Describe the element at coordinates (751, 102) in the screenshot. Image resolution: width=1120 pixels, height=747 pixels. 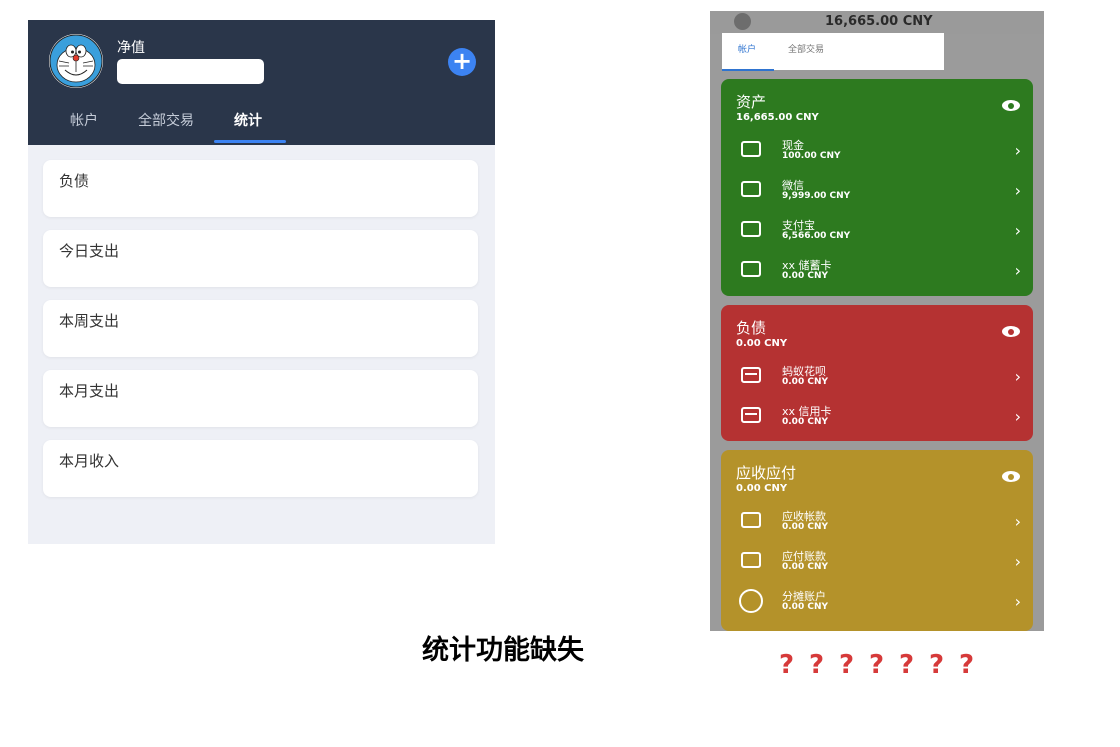
I see `group-title: 资产` at that location.